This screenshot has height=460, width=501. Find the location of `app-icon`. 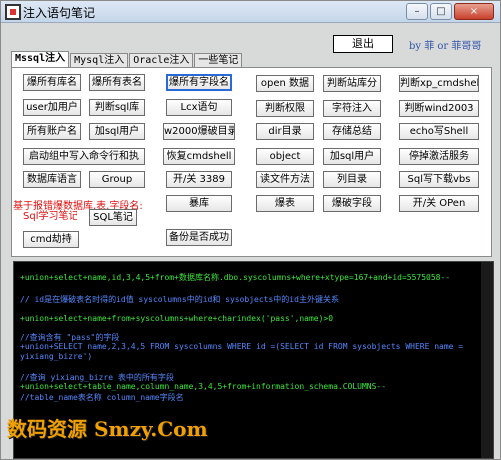

app-icon is located at coordinates (13, 12).